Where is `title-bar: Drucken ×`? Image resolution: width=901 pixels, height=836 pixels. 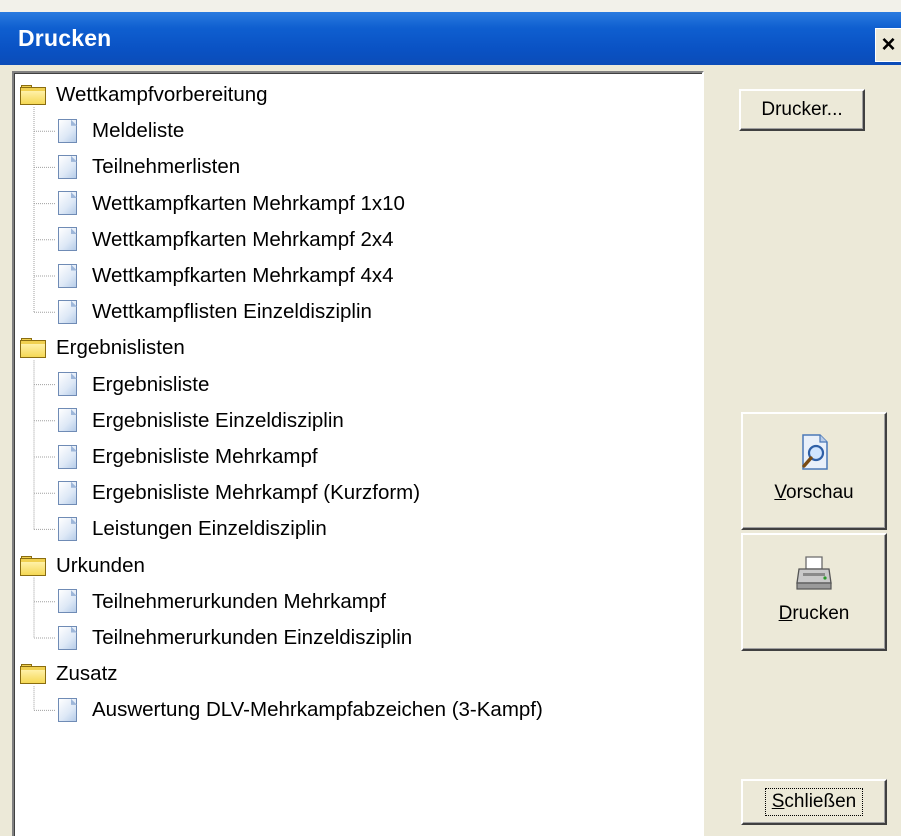
title-bar: Drucken × is located at coordinates (450, 38).